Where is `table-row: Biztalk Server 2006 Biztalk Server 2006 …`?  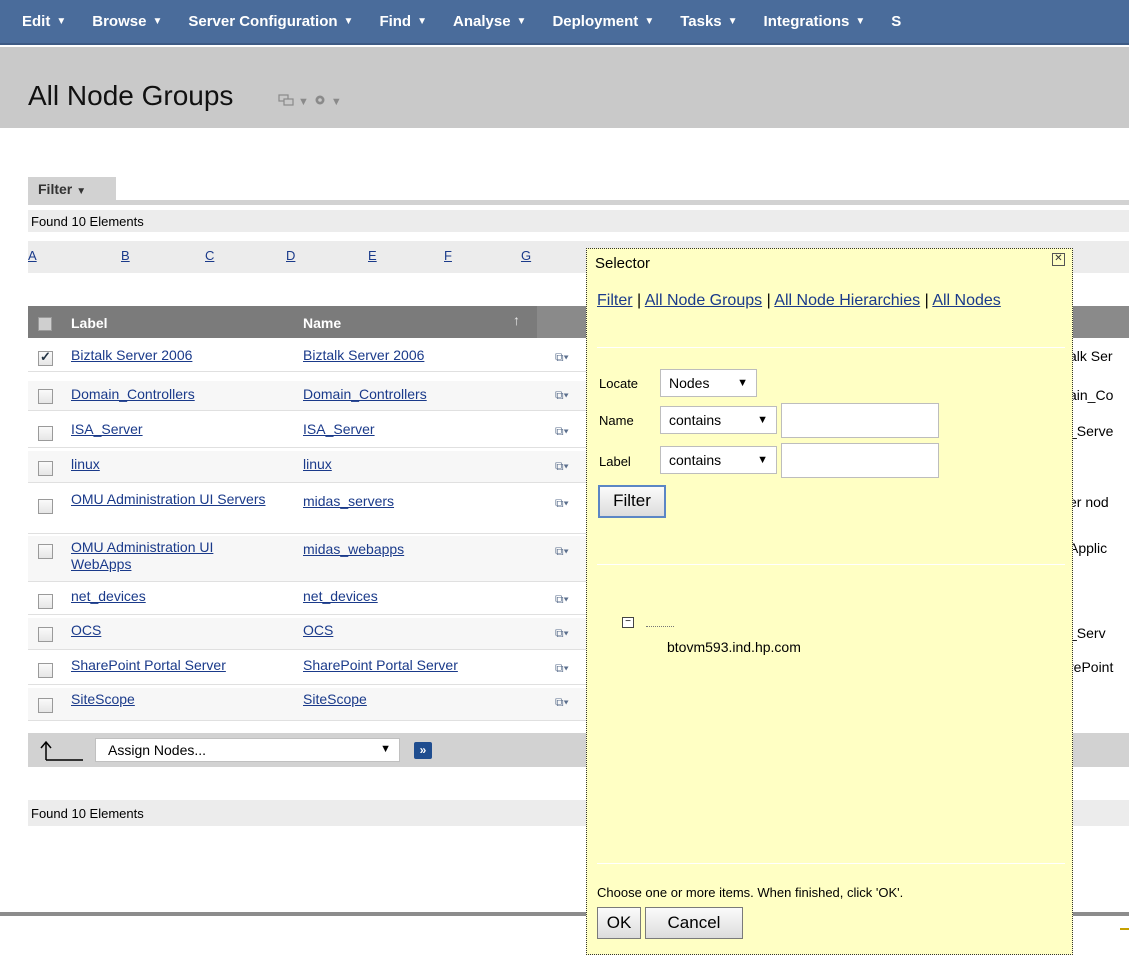 table-row: Biztalk Server 2006 Biztalk Server 2006 … is located at coordinates (308, 358).